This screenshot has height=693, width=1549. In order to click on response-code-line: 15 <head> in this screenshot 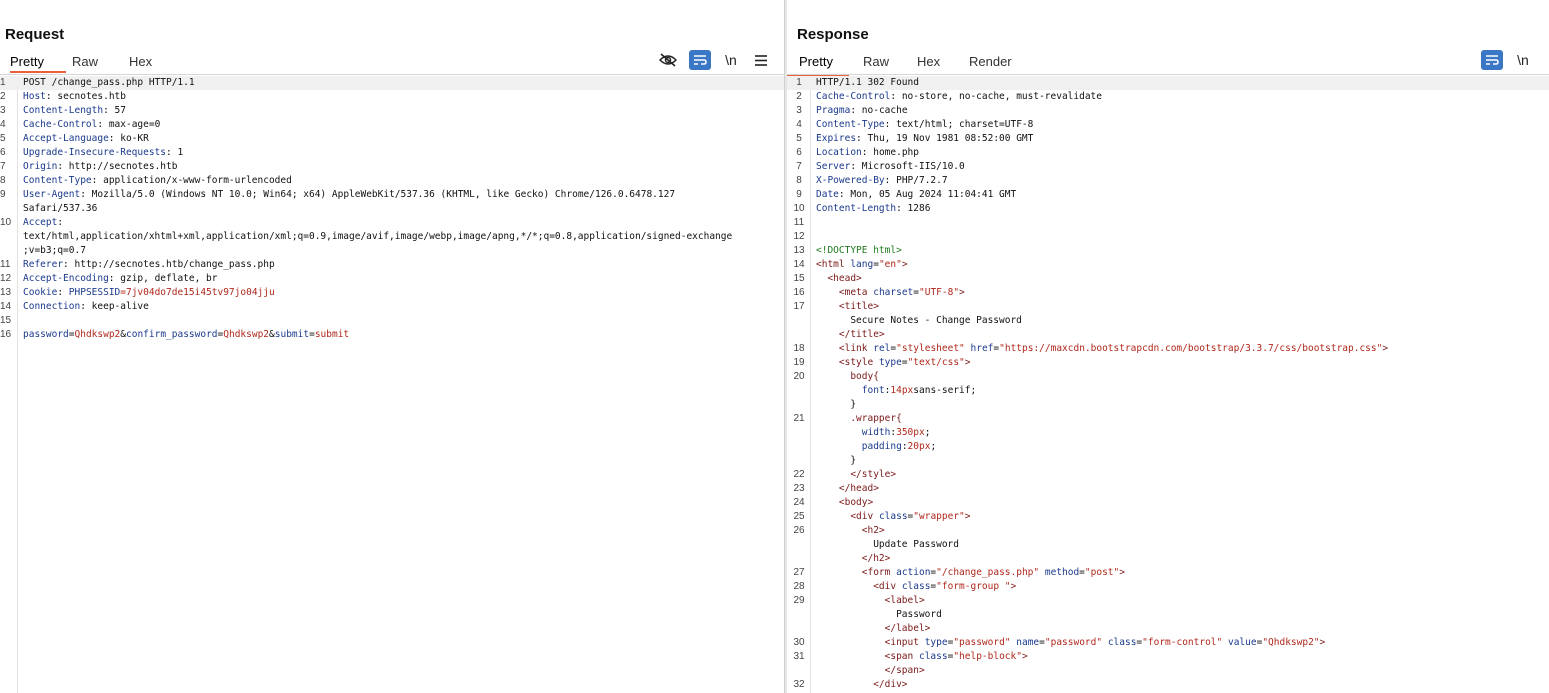, I will do `click(1168, 279)`.